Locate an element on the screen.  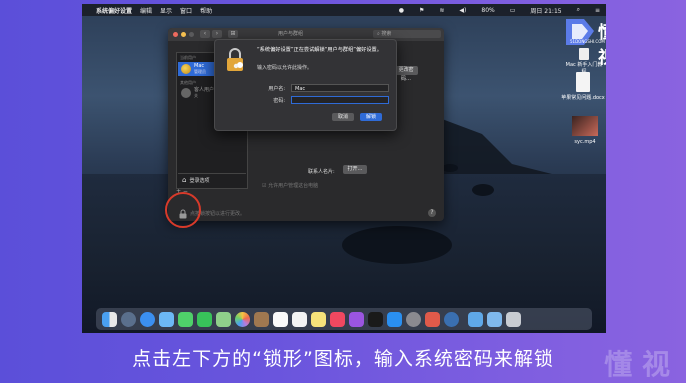
lock-users-icon is located at coordinates (235, 59).